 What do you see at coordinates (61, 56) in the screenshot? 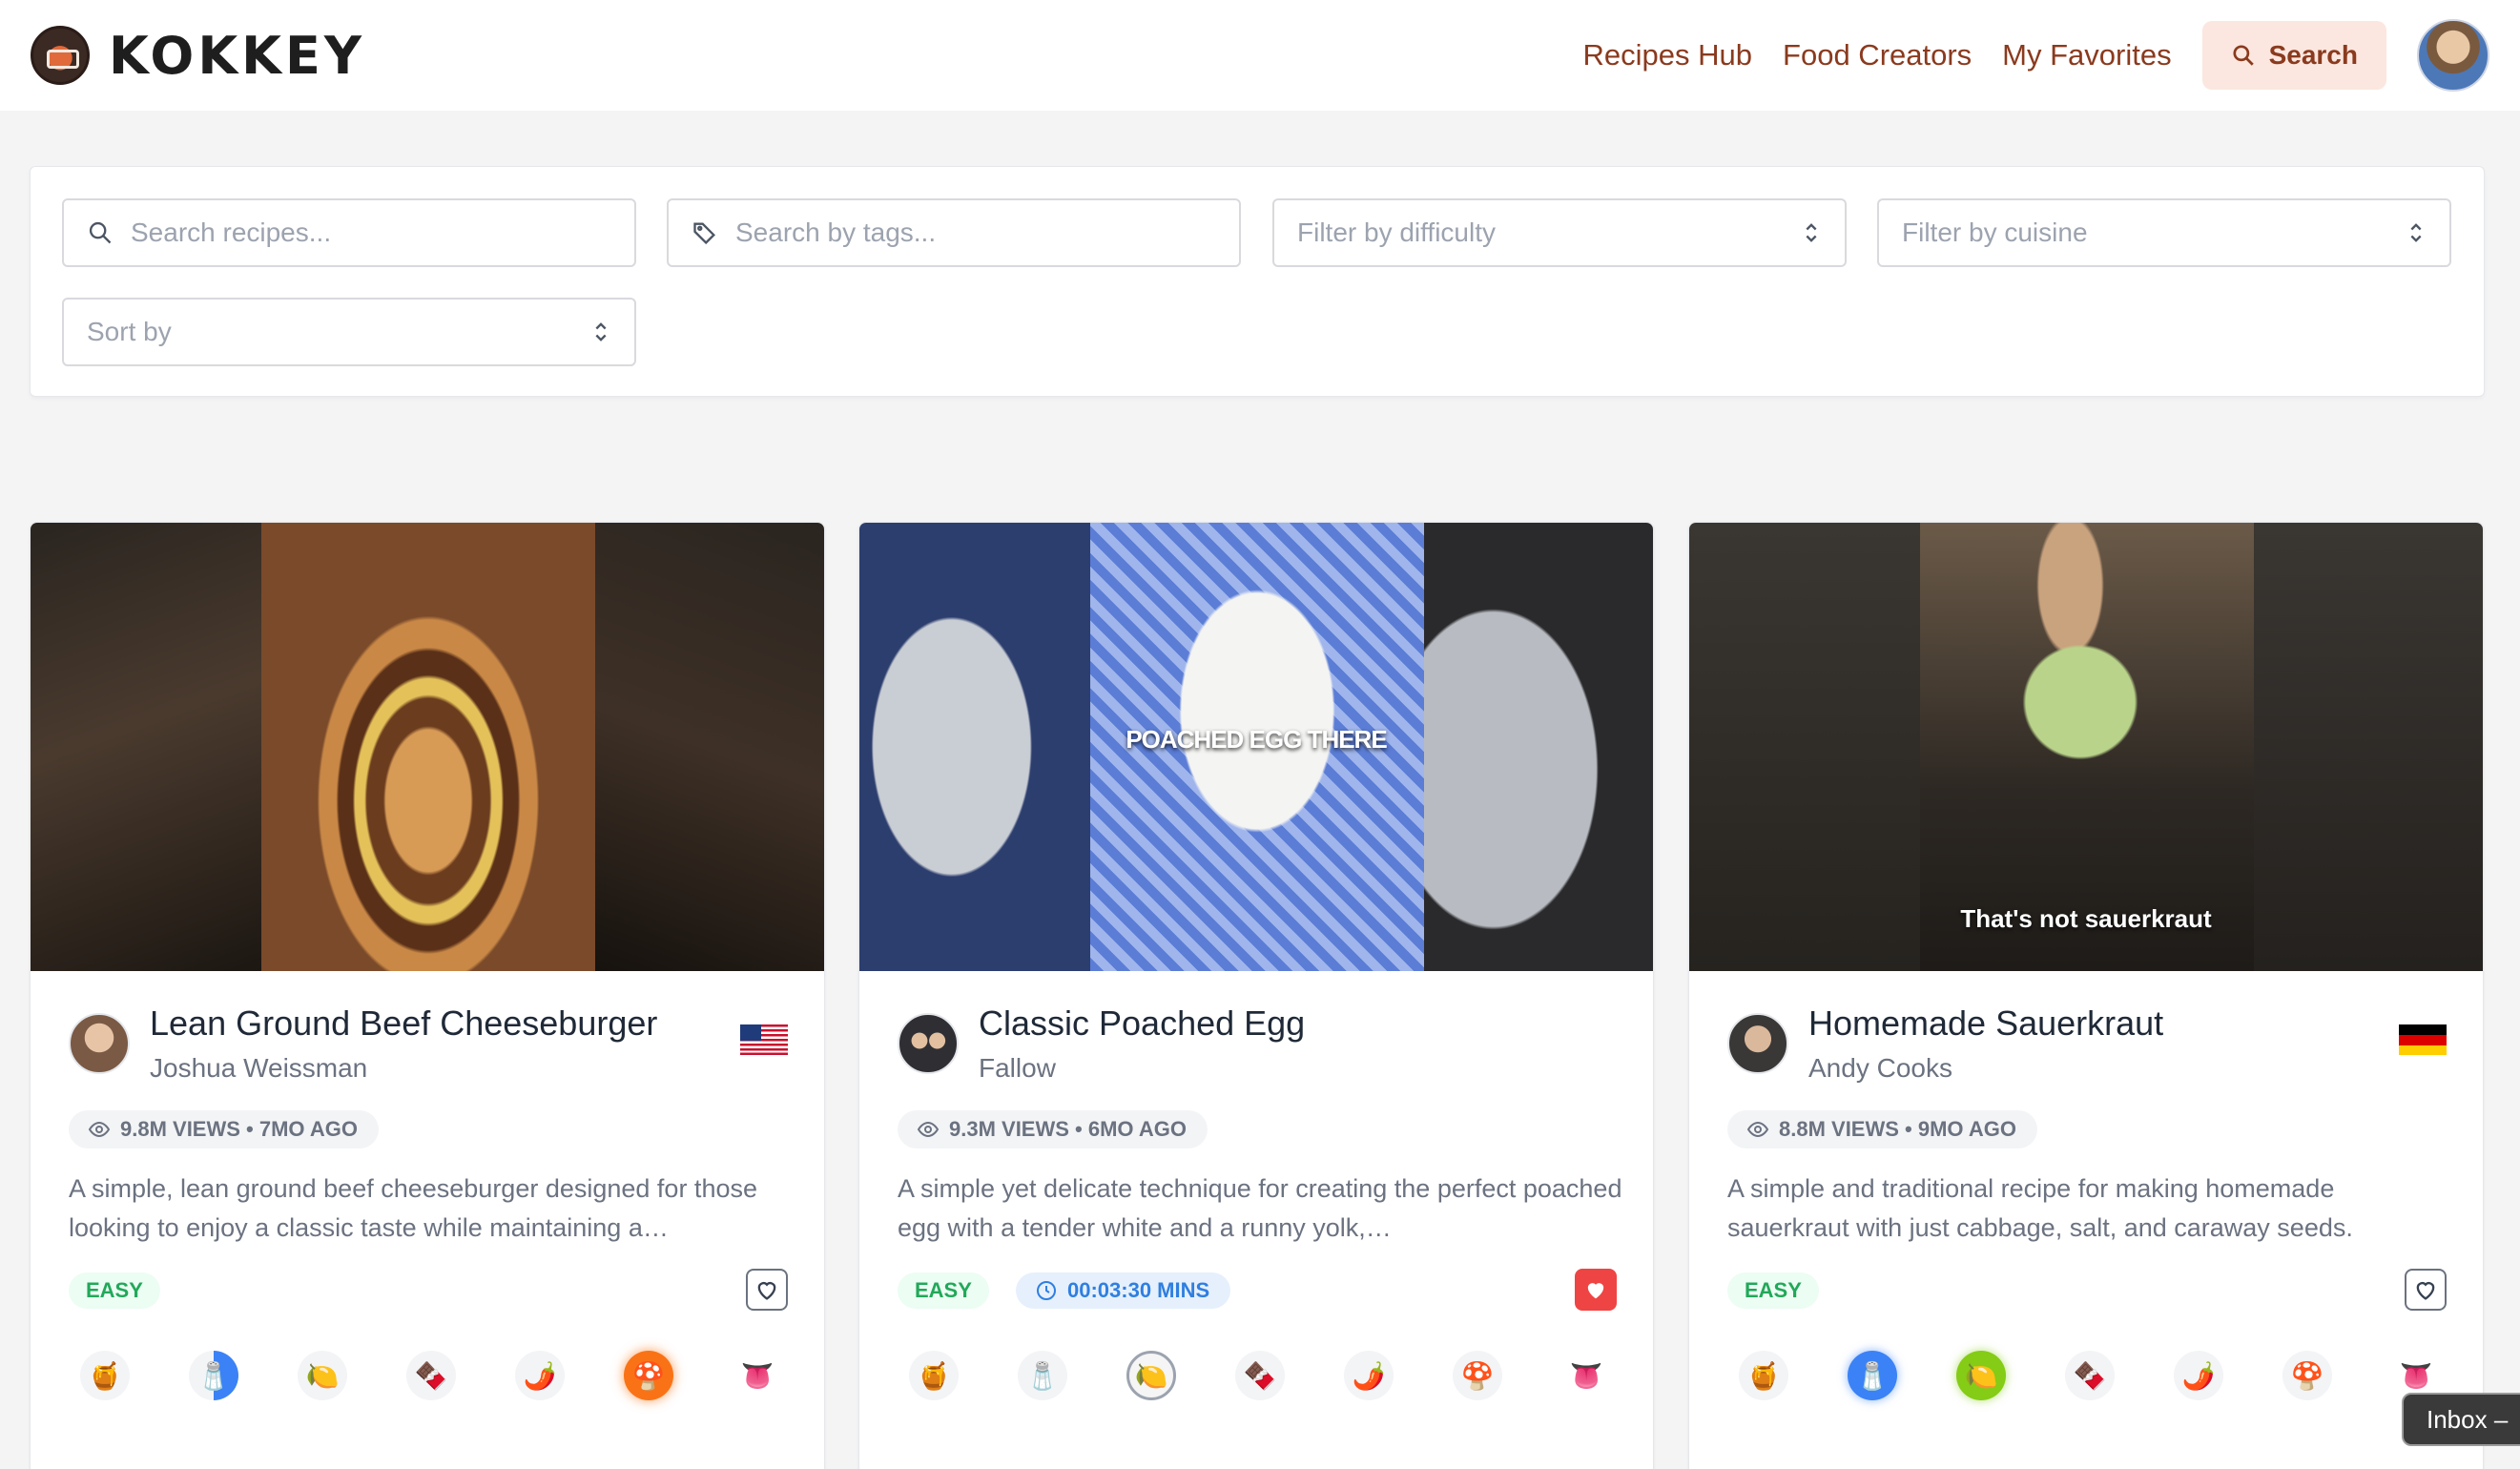
I see `brand-logo-icon` at bounding box center [61, 56].